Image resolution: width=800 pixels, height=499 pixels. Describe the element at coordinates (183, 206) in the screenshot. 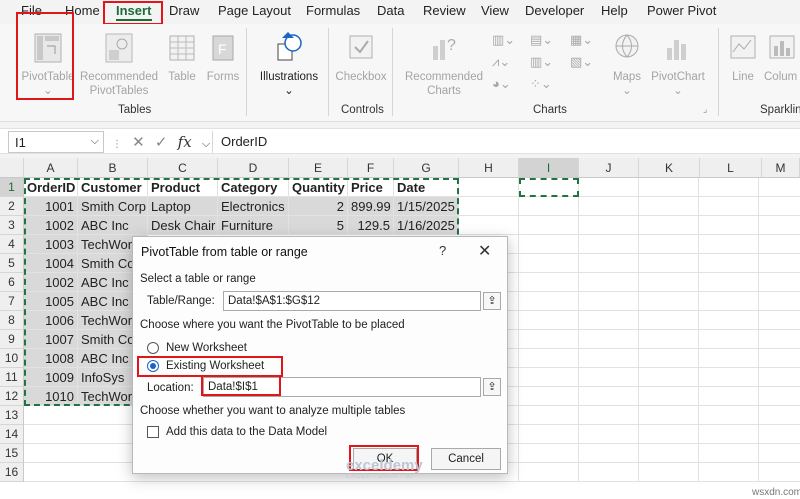

I see `table-cell: Laptop` at that location.